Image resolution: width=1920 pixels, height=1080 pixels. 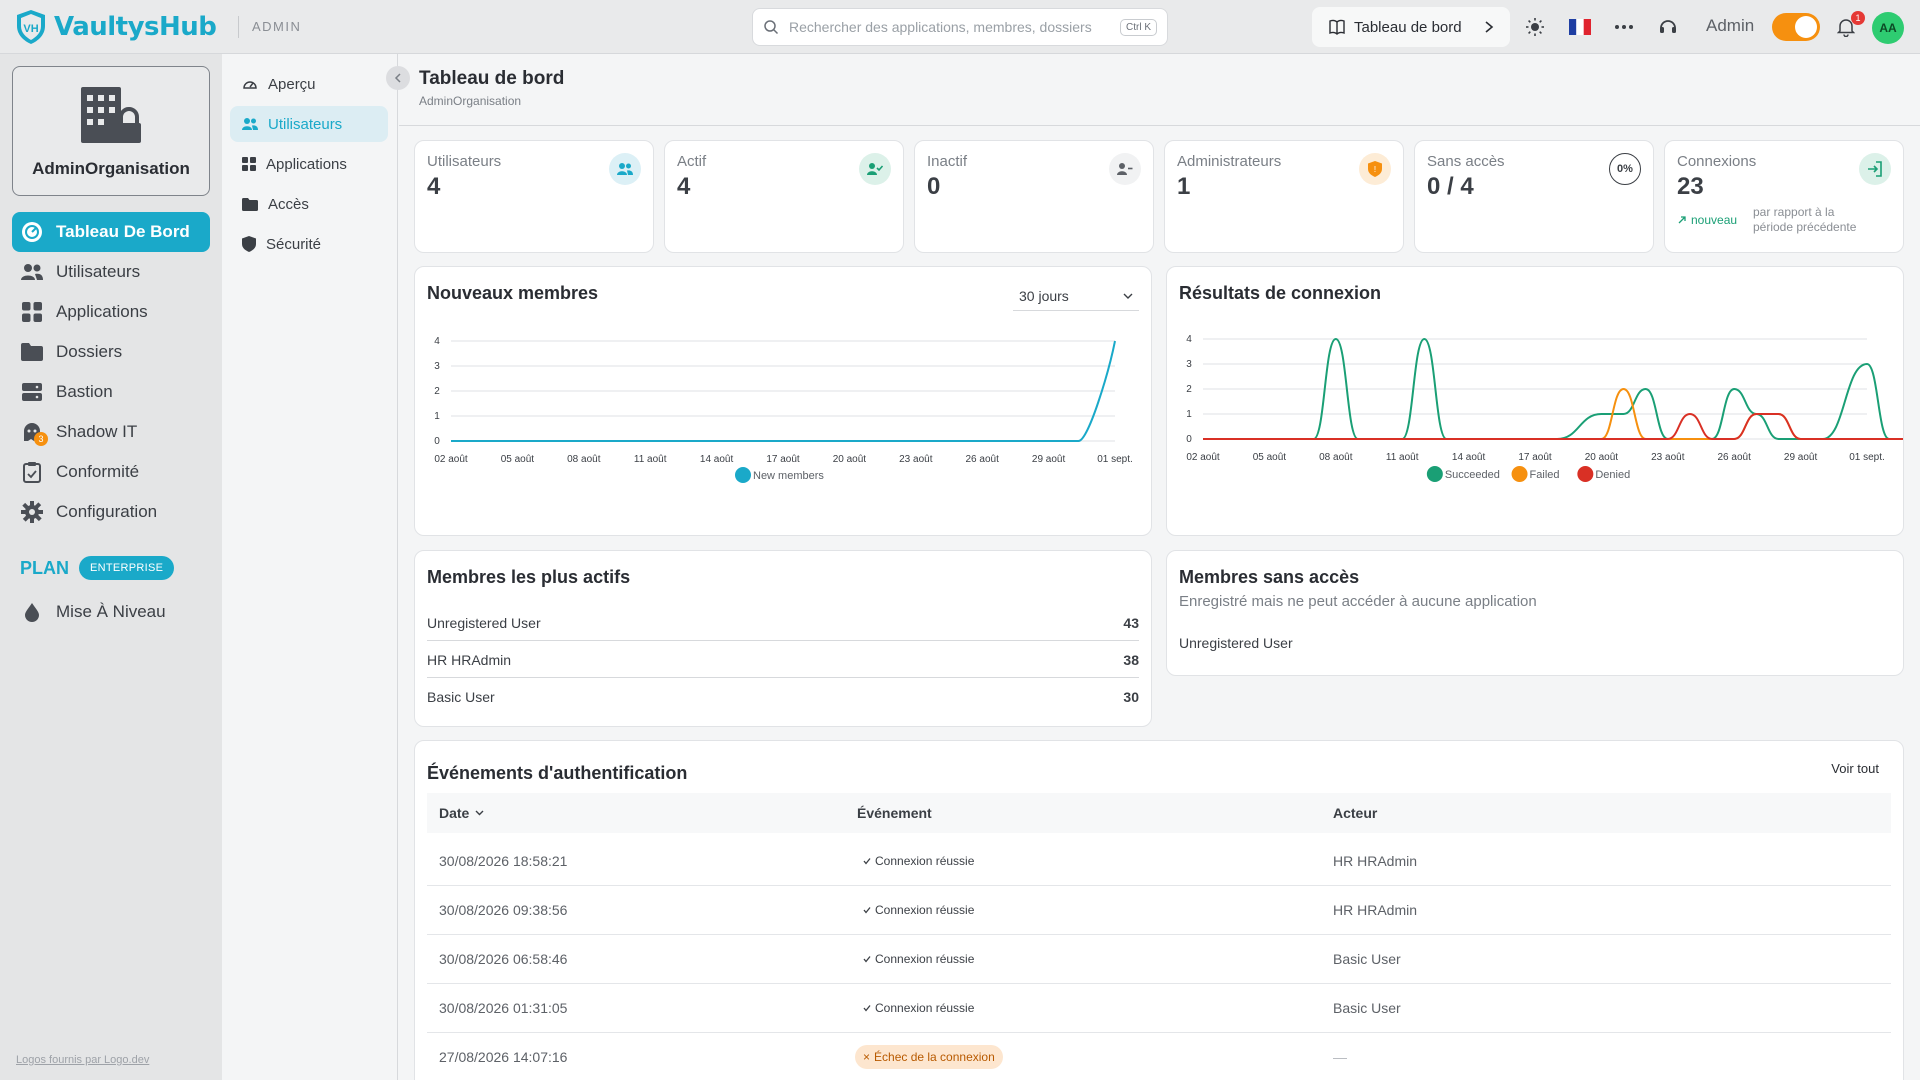 What do you see at coordinates (783, 623) in the screenshot?
I see `list-item: Unregistered User 43` at bounding box center [783, 623].